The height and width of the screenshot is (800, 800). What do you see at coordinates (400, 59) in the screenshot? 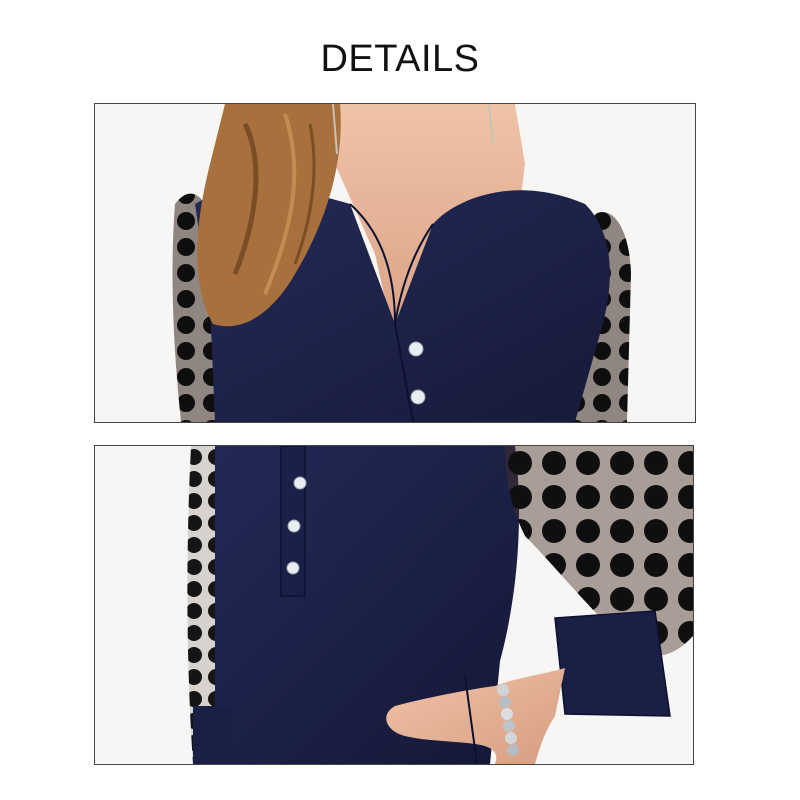
I see `page-title: DETAILS` at bounding box center [400, 59].